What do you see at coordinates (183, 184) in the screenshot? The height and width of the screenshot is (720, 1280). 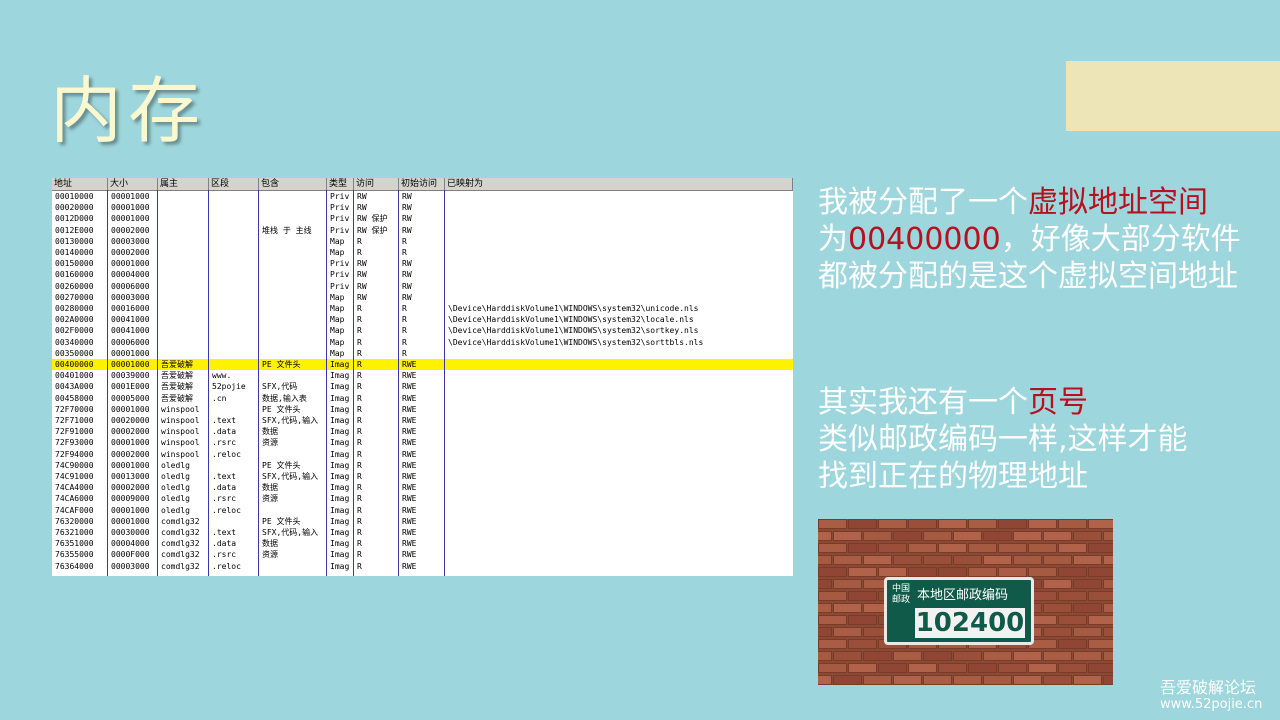 I see `column-header: 属主` at bounding box center [183, 184].